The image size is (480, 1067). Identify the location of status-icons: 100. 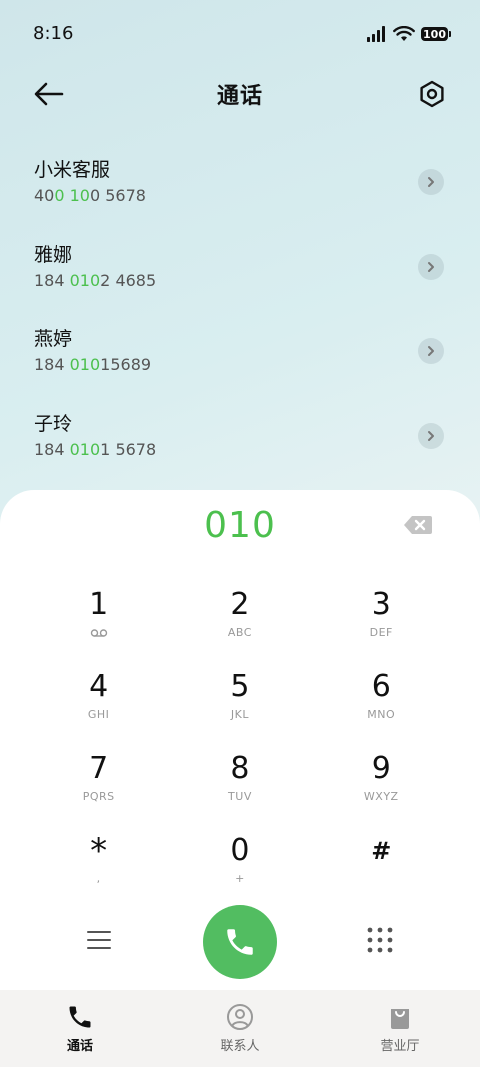
(409, 34).